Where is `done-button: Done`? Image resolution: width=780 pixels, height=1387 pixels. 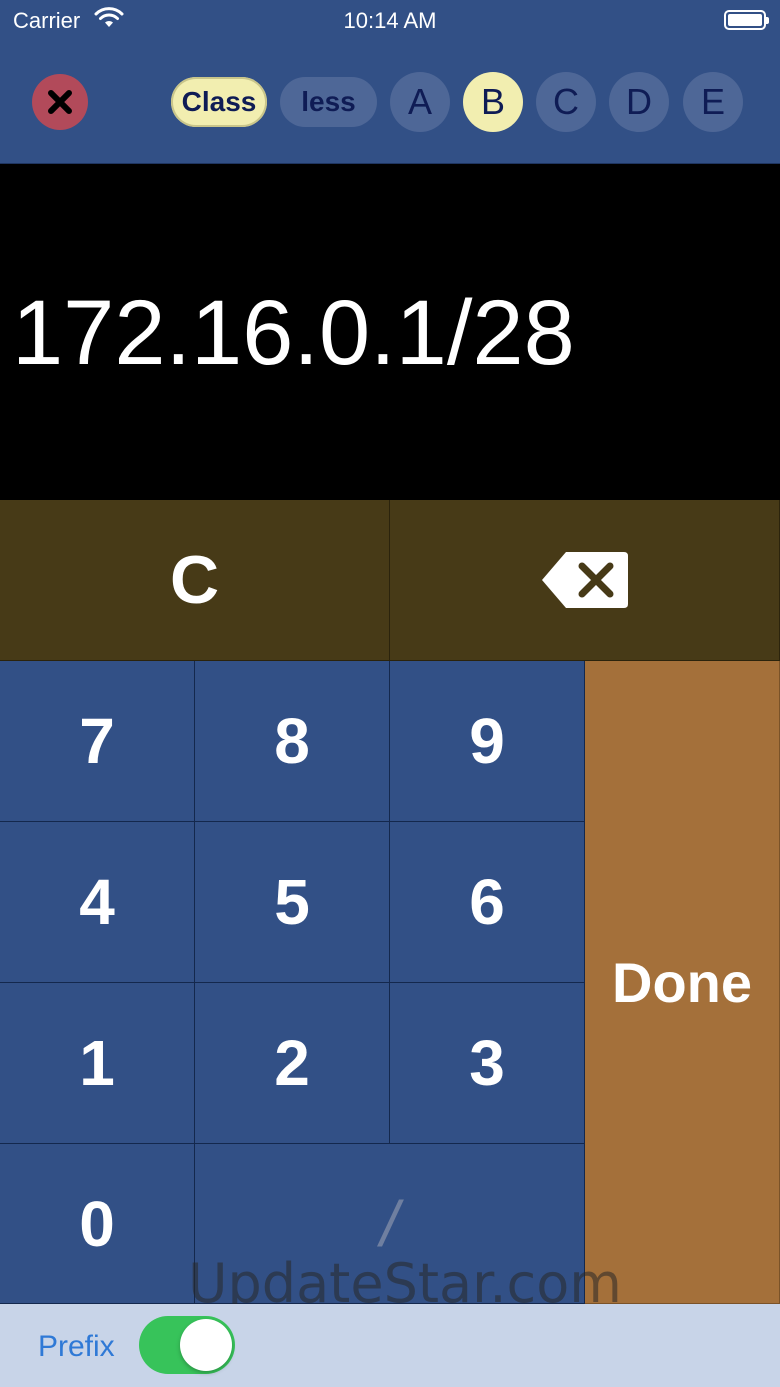
done-button: Done is located at coordinates (682, 982).